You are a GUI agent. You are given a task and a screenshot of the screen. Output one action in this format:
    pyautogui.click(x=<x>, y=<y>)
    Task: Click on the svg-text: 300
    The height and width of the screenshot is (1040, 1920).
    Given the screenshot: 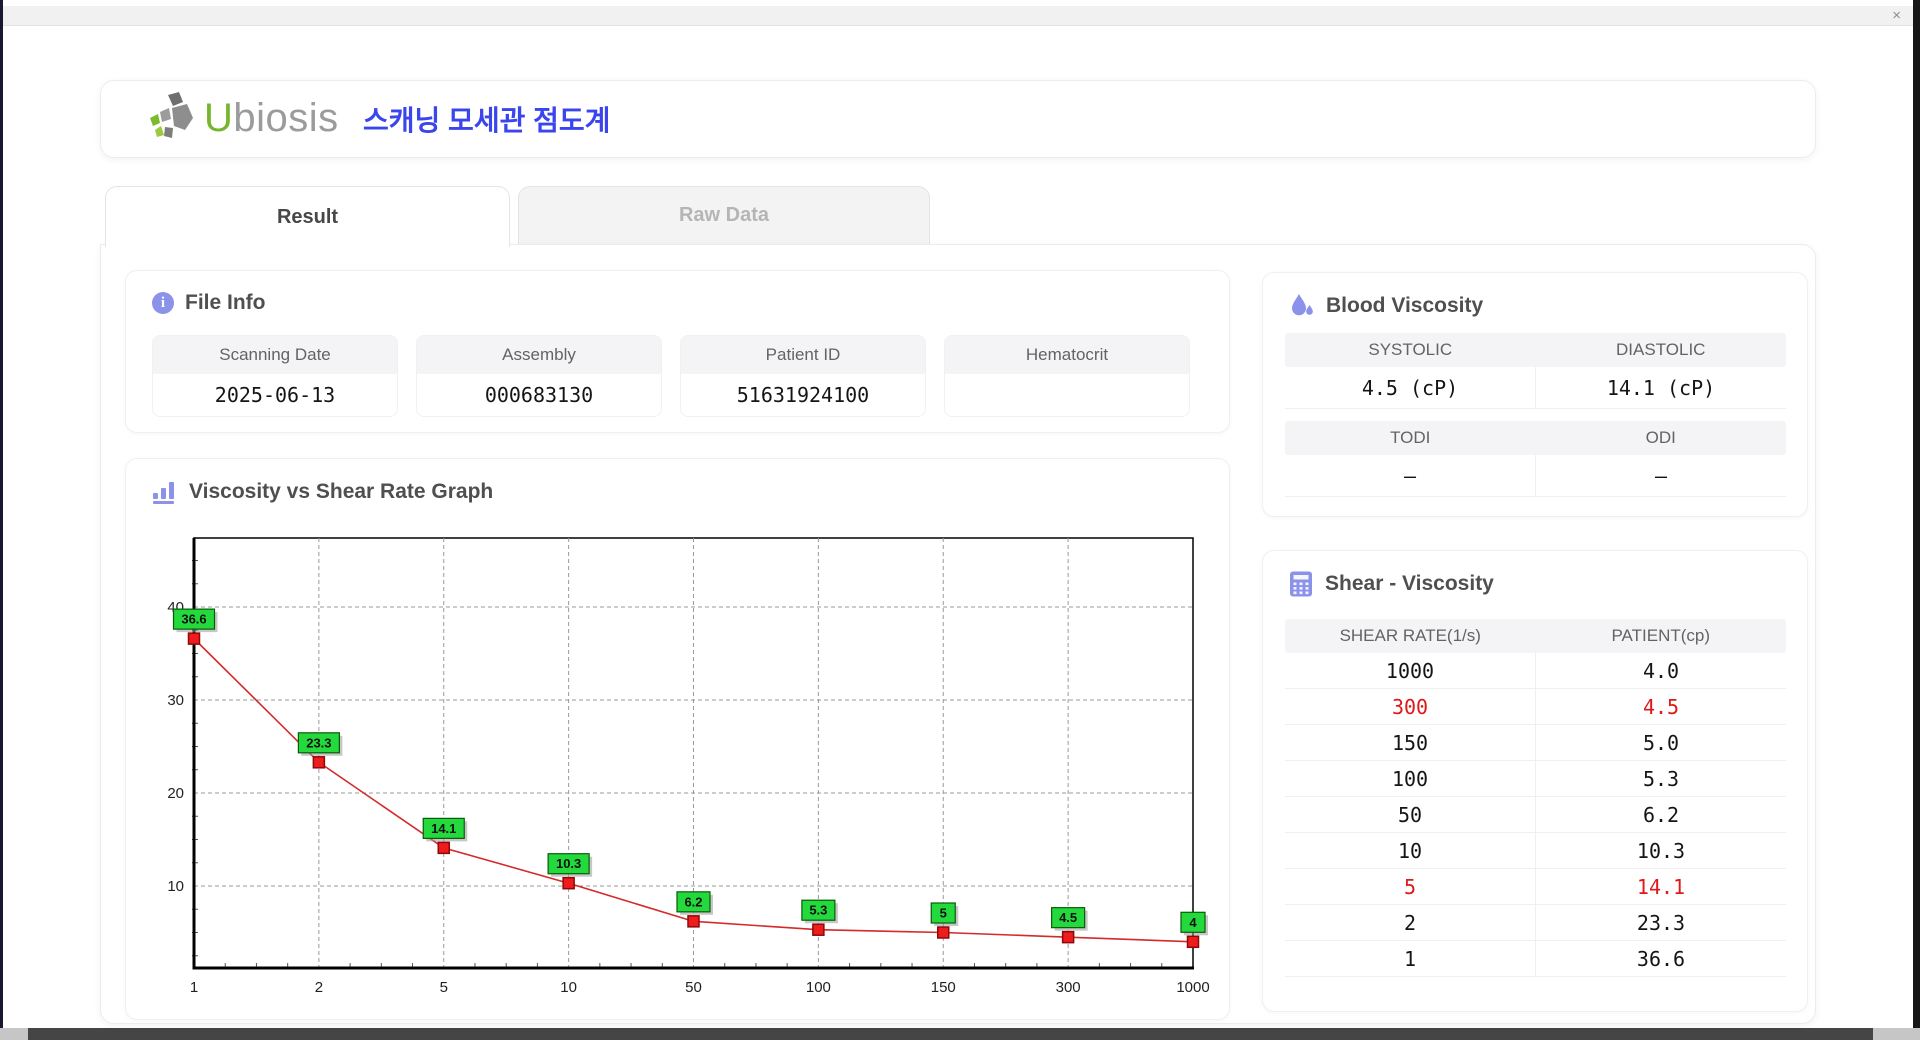 What is the action you would take?
    pyautogui.click(x=1068, y=987)
    